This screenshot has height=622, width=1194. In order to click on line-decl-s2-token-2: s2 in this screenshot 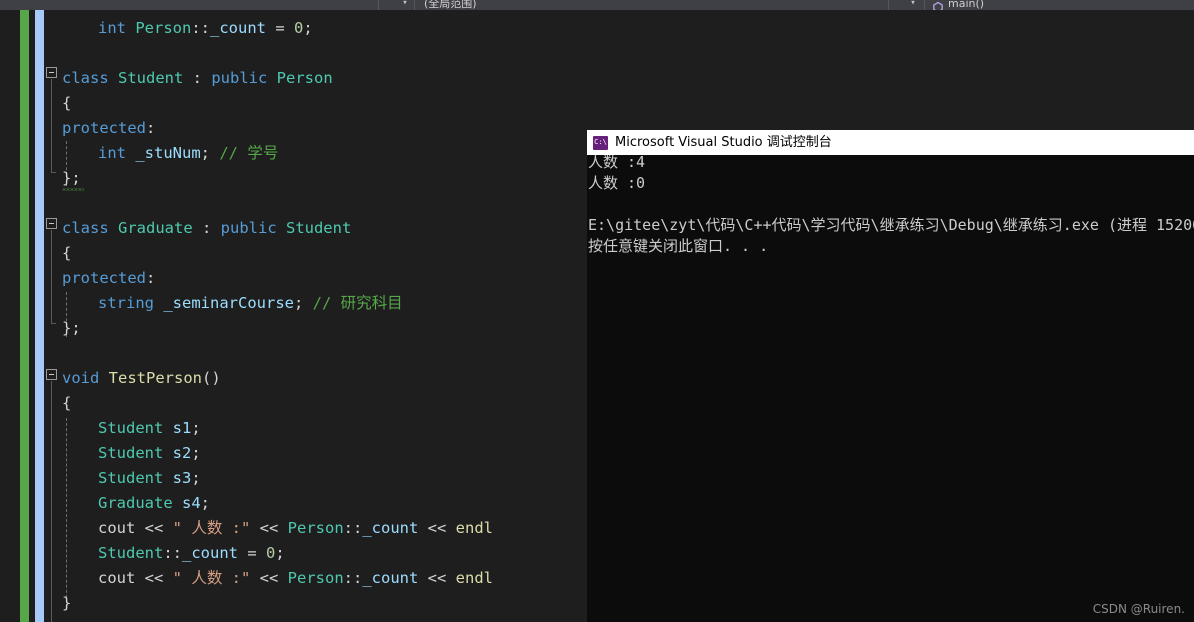, I will do `click(182, 453)`.